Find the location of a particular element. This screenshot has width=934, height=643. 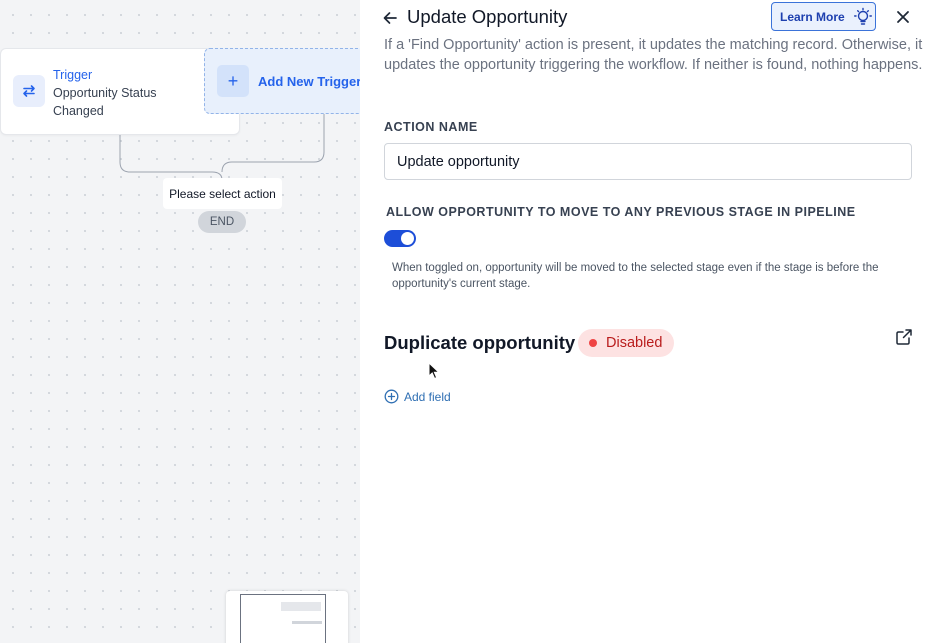

status-dot-icon is located at coordinates (593, 343).